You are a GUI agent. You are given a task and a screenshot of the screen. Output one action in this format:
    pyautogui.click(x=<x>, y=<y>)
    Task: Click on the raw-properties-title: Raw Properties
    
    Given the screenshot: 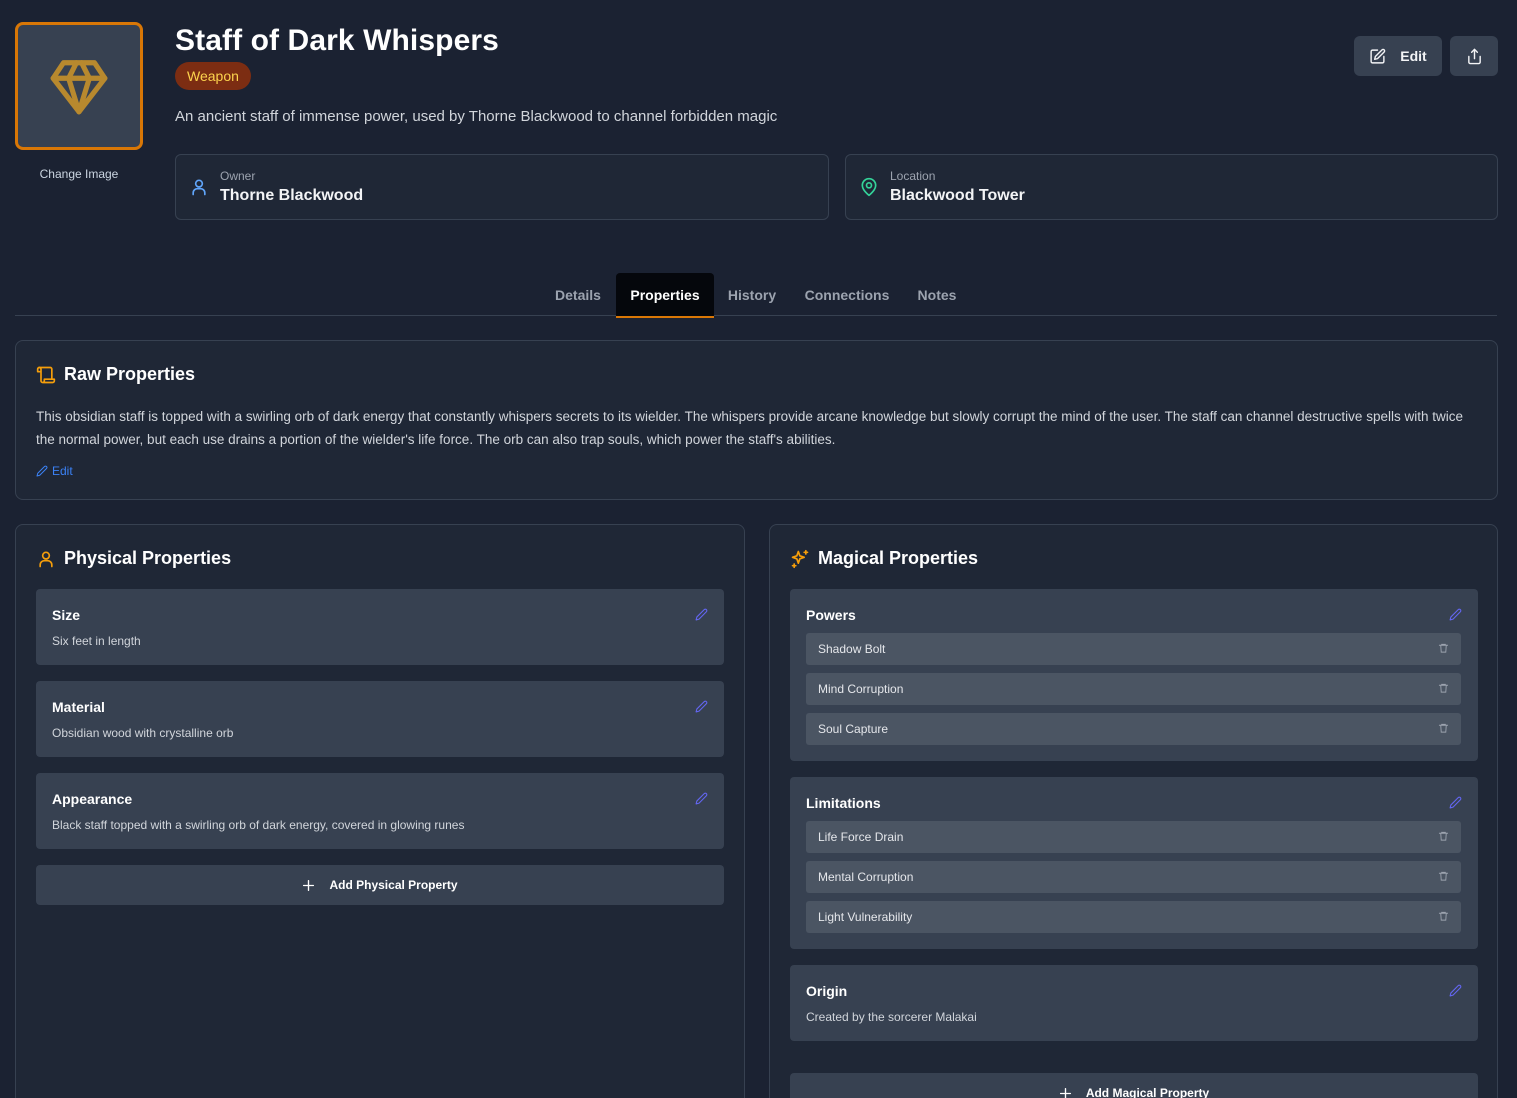 What is the action you would take?
    pyautogui.click(x=130, y=374)
    